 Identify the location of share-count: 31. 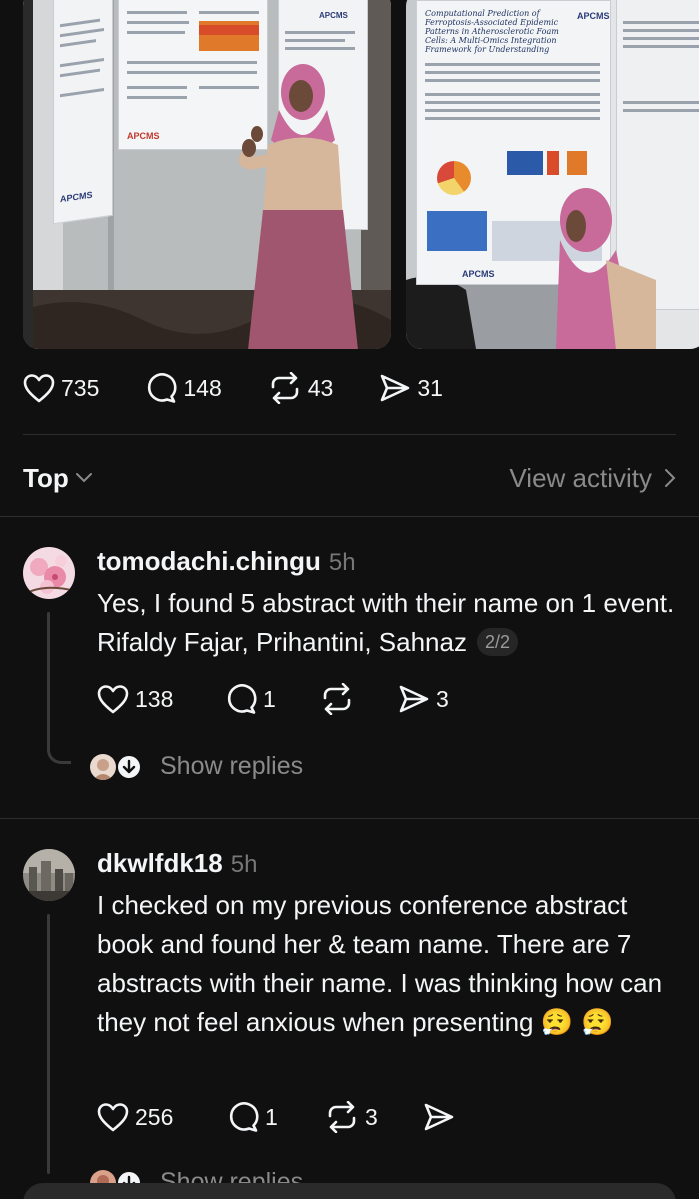
(430, 387).